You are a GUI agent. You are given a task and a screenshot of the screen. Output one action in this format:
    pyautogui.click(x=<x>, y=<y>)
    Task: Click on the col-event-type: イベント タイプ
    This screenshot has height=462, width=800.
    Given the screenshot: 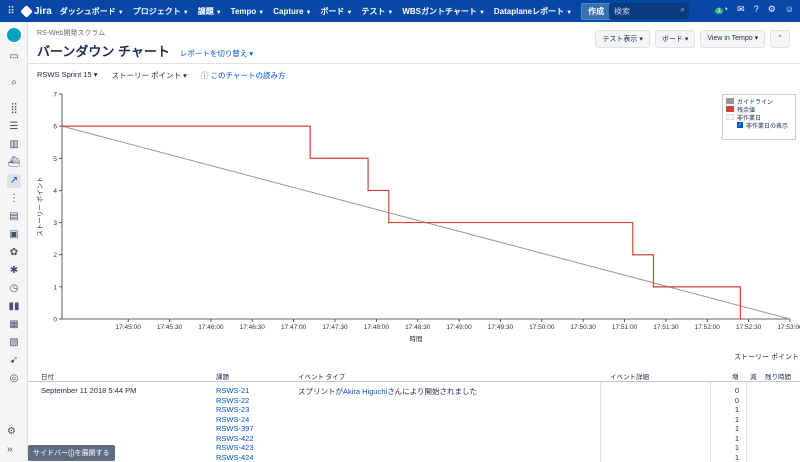 What is the action you would take?
    pyautogui.click(x=322, y=377)
    